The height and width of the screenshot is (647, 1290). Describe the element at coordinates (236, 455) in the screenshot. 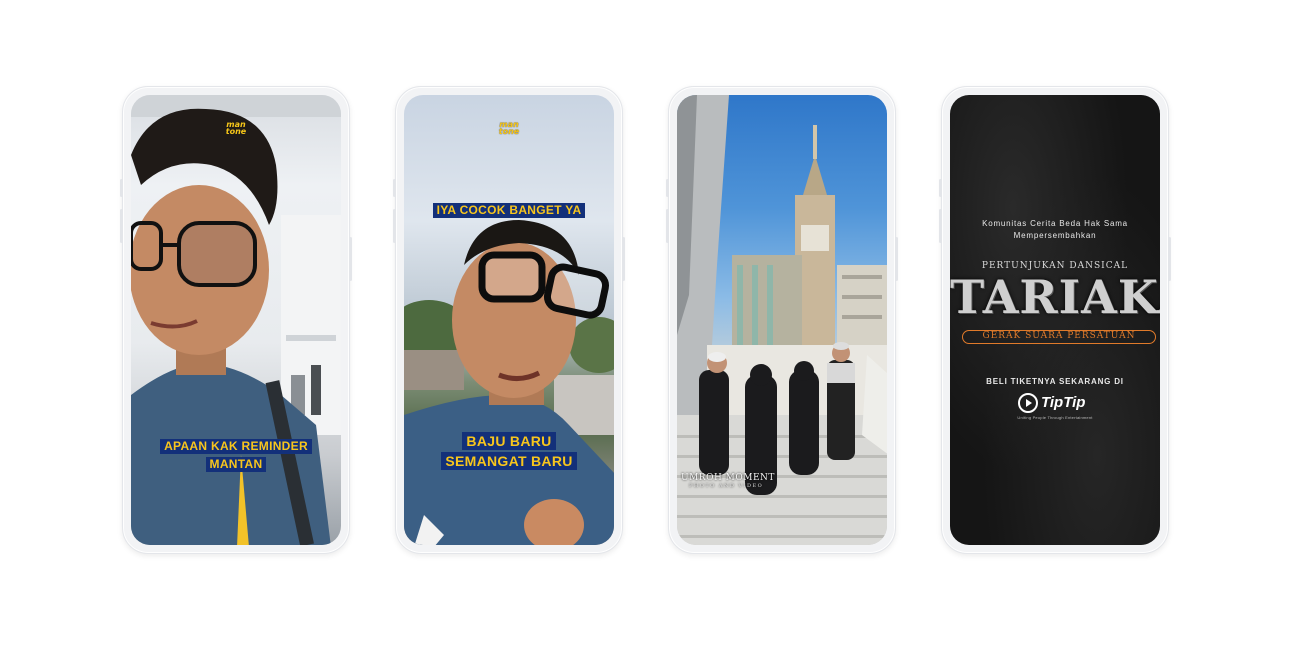

I see `subtitle-caption: APAAN KAK REMINDER MANTAN` at that location.